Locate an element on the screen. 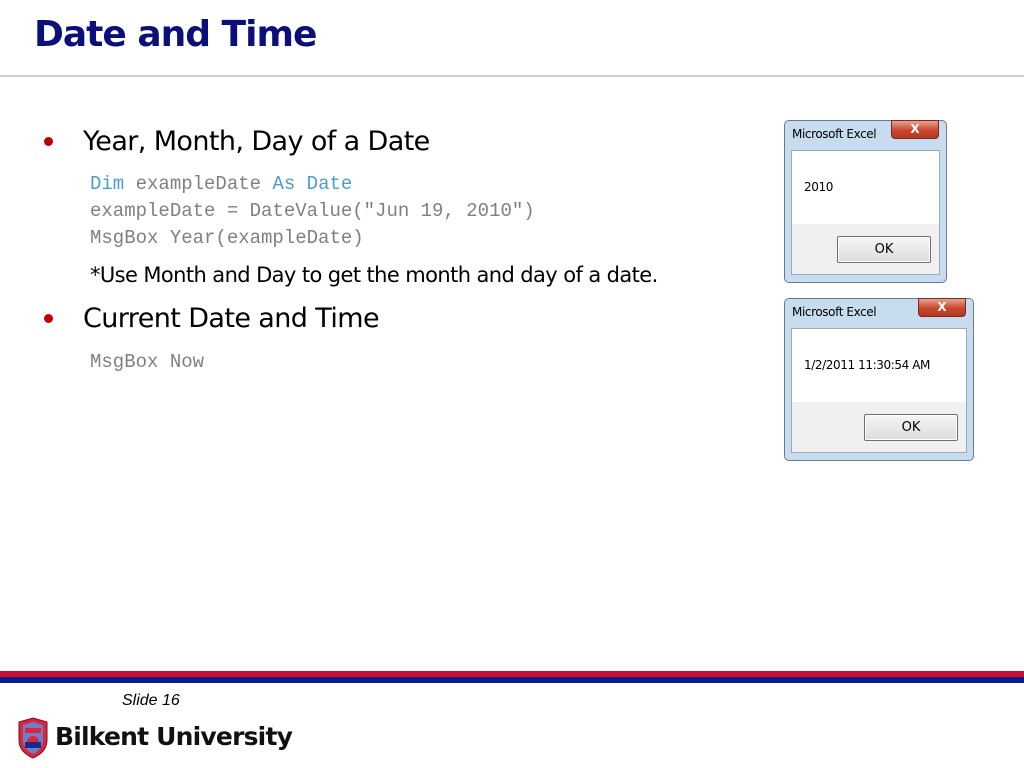 The height and width of the screenshot is (768, 1024). code-text: exampleDate is located at coordinates (198, 184).